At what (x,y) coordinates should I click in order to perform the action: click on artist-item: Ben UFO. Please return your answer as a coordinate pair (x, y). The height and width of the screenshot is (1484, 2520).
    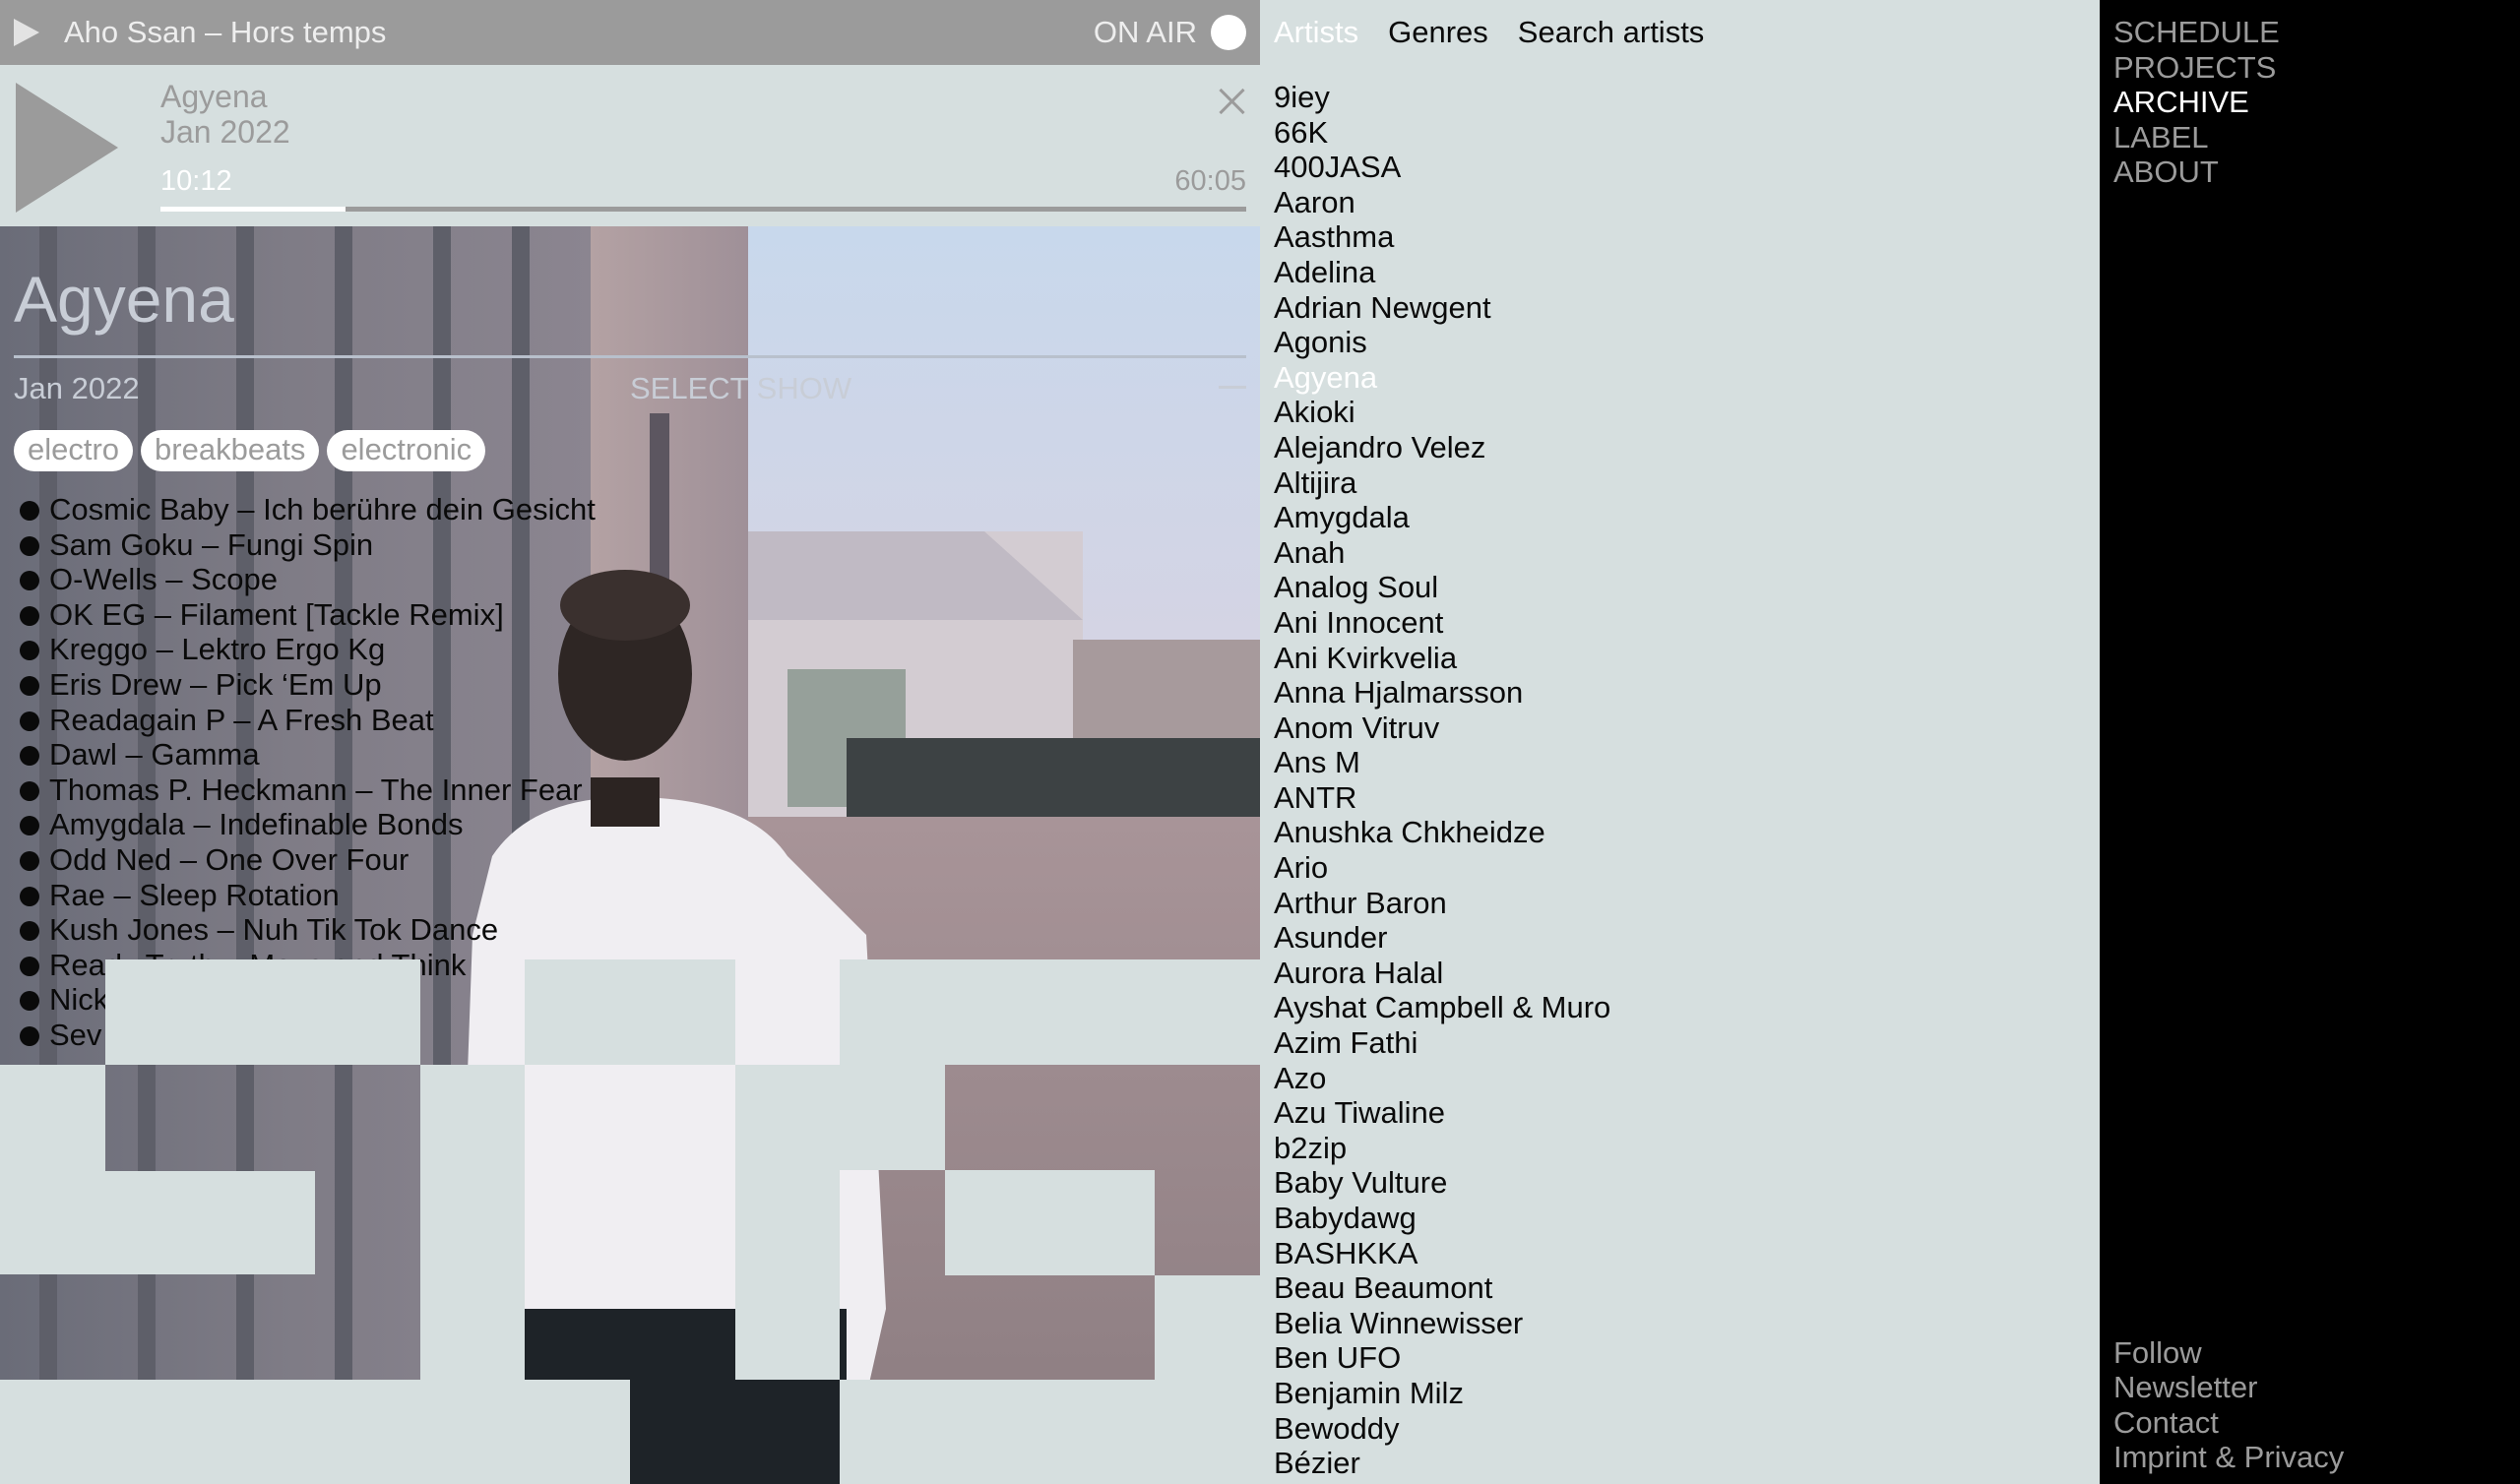
    Looking at the image, I should click on (1442, 1358).